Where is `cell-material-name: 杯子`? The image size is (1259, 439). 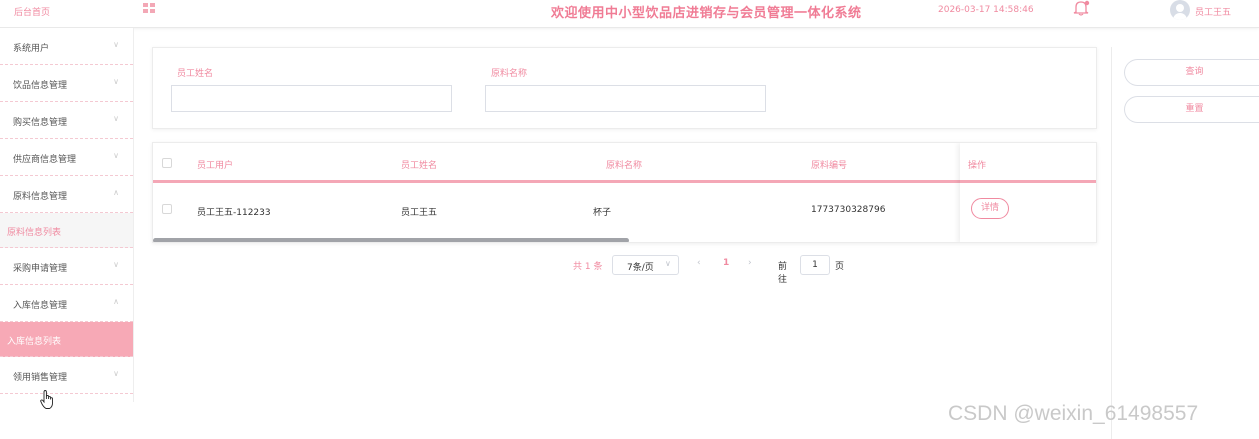
cell-material-name: 杯子 is located at coordinates (602, 213).